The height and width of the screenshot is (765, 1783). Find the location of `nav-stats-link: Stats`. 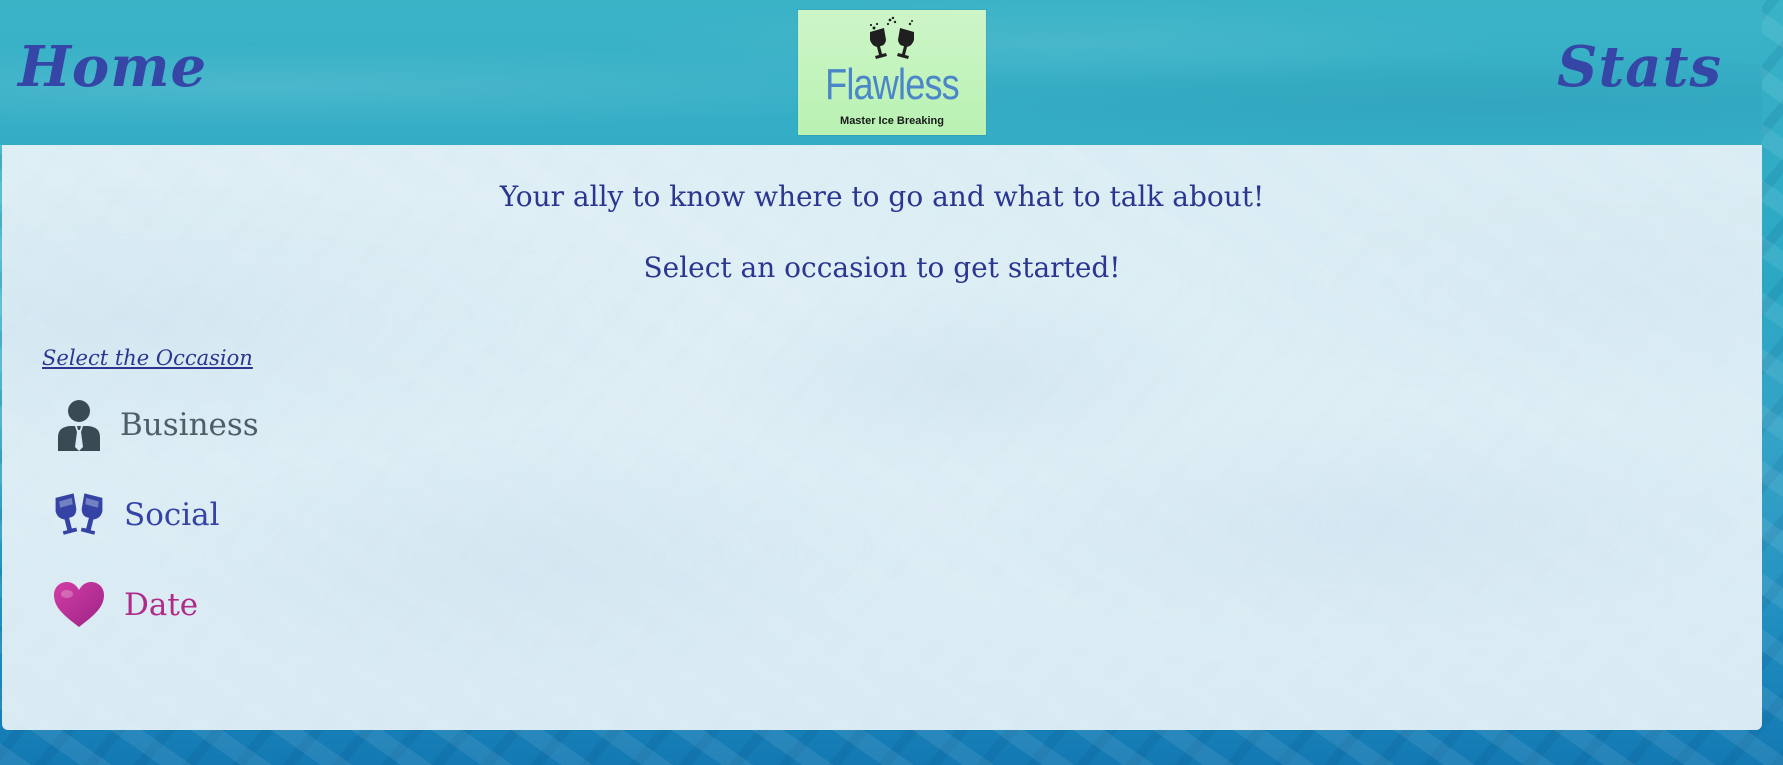

nav-stats-link: Stats is located at coordinates (1639, 67).